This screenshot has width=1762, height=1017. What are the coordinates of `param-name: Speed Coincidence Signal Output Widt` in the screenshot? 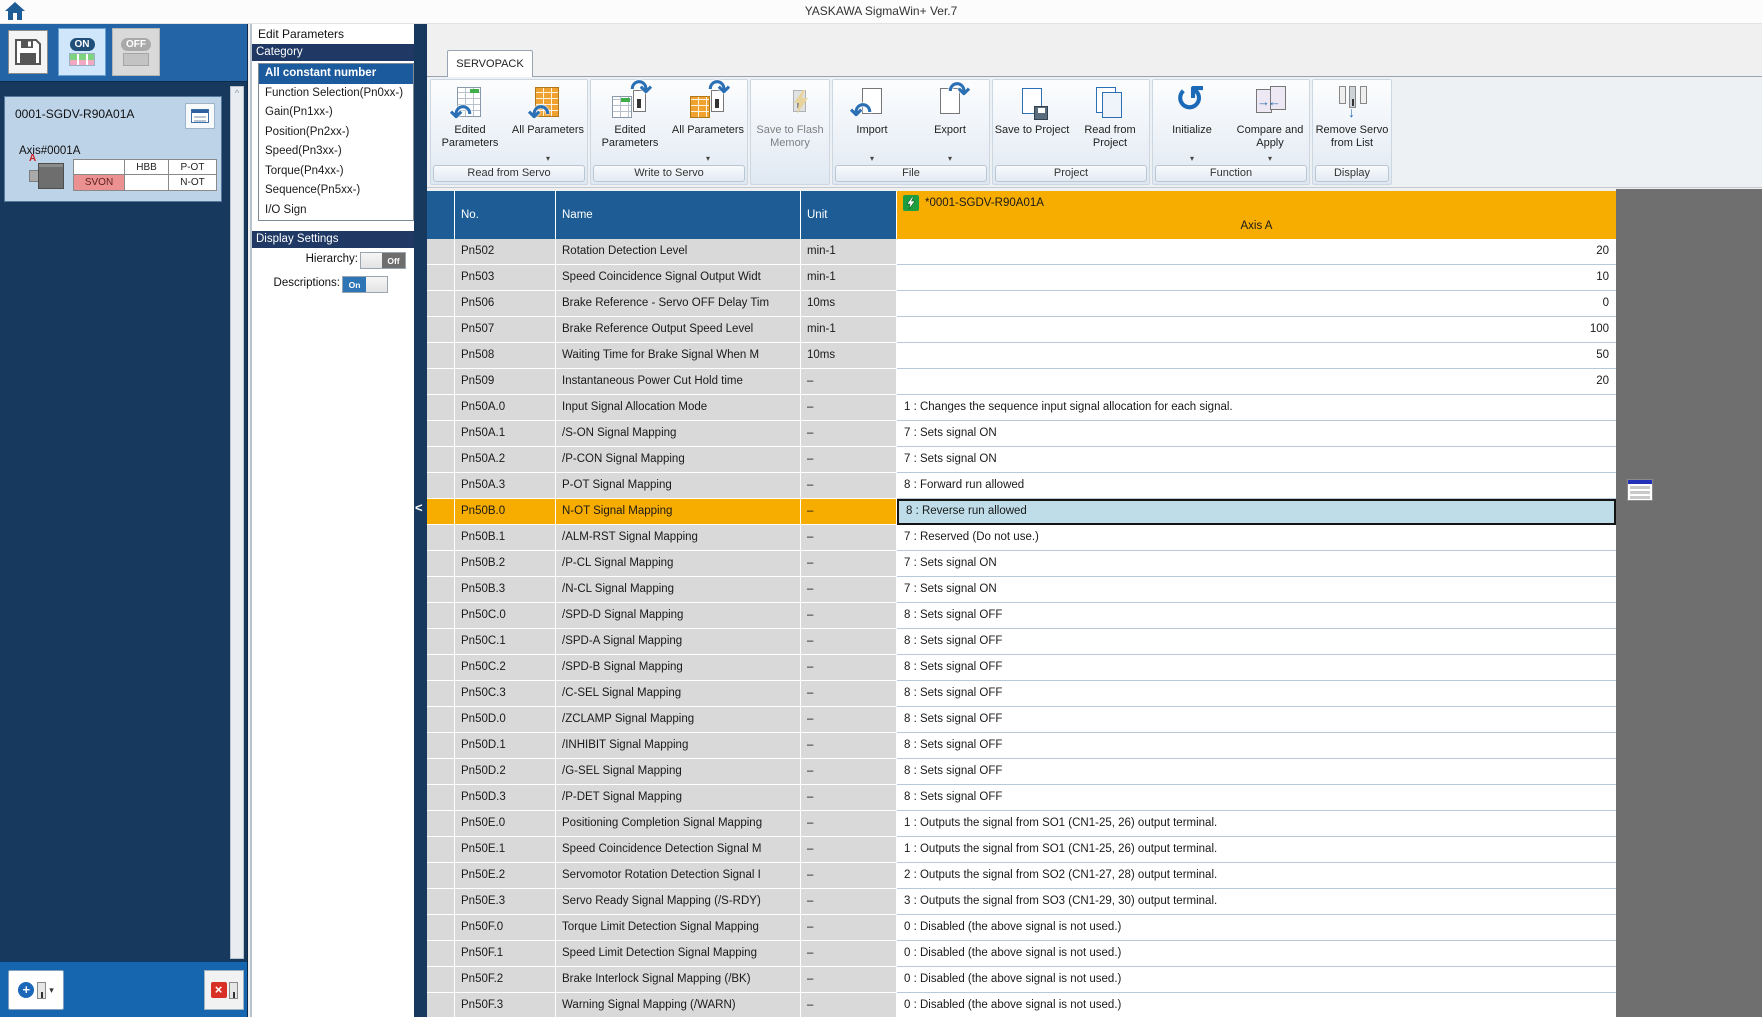 It's located at (678, 278).